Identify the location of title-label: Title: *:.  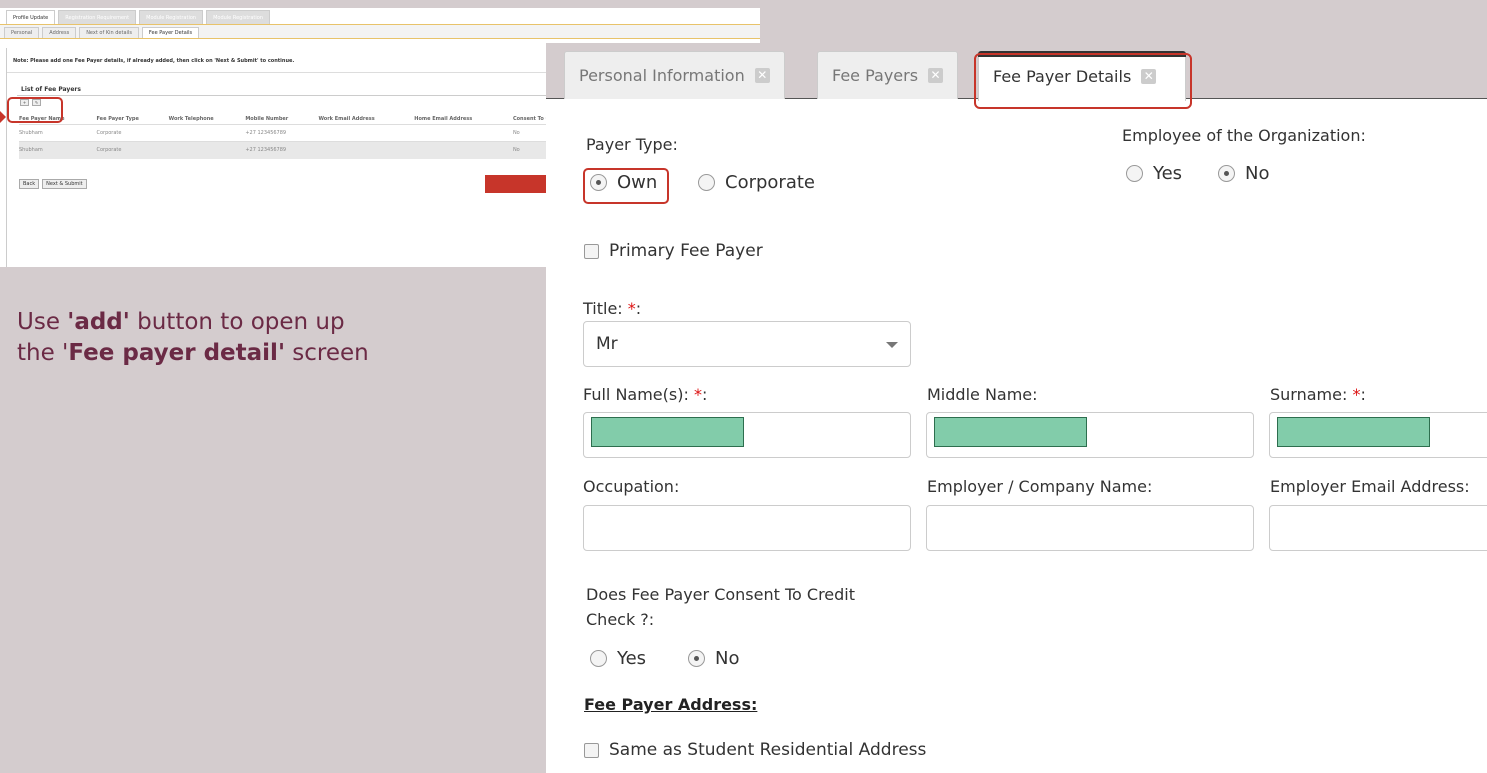
(612, 308).